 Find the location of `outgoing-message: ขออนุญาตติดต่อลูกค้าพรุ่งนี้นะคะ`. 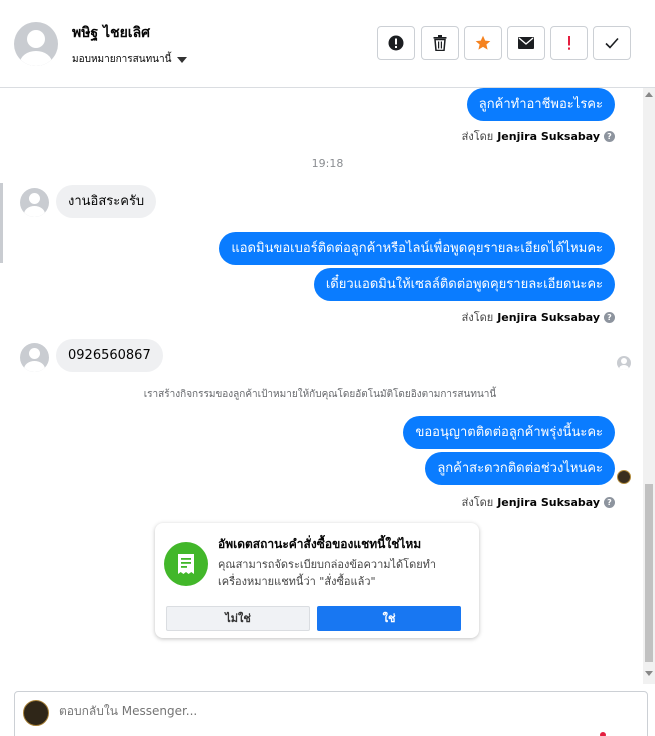

outgoing-message: ขออนุญาตติดต่อลูกค้าพรุ่งนี้นะคะ is located at coordinates (509, 432).